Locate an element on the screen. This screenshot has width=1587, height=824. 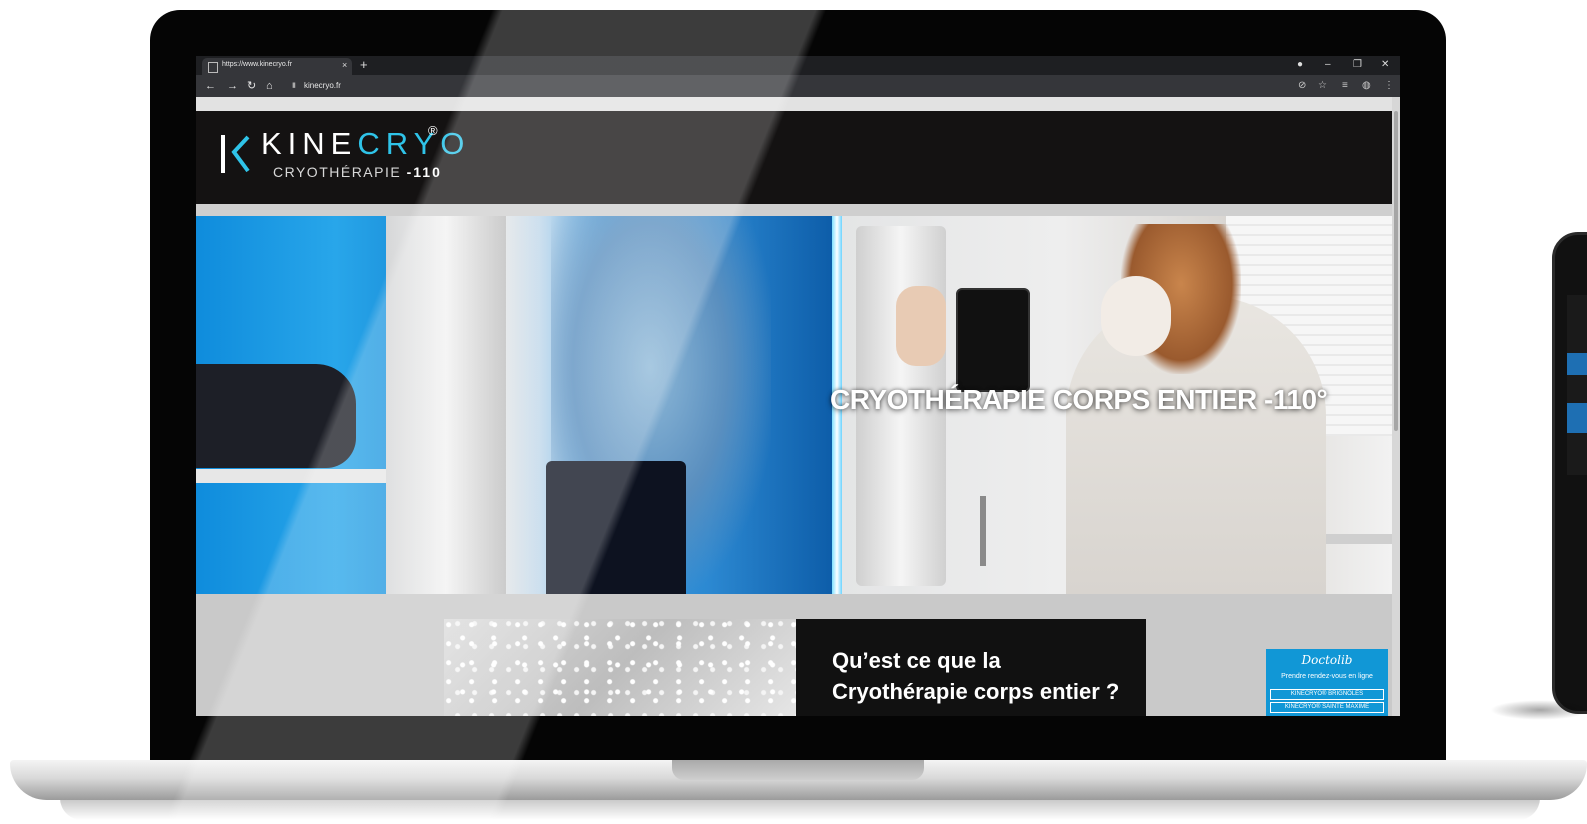
hero-doorframe-image is located at coordinates (446, 405).